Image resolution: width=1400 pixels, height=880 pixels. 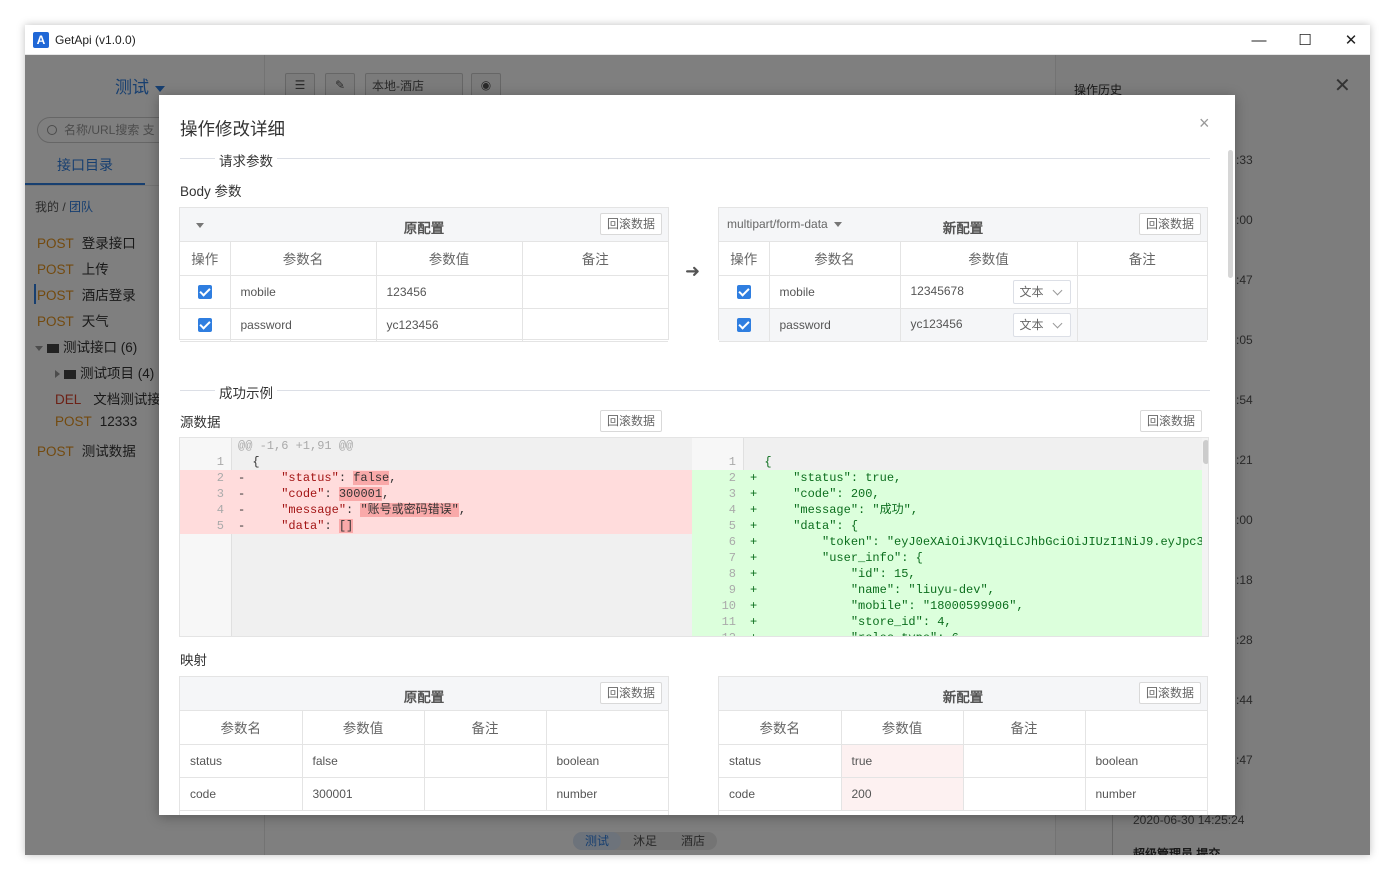 What do you see at coordinates (295, 526) in the screenshot?
I see `diff-code: - "data": []` at bounding box center [295, 526].